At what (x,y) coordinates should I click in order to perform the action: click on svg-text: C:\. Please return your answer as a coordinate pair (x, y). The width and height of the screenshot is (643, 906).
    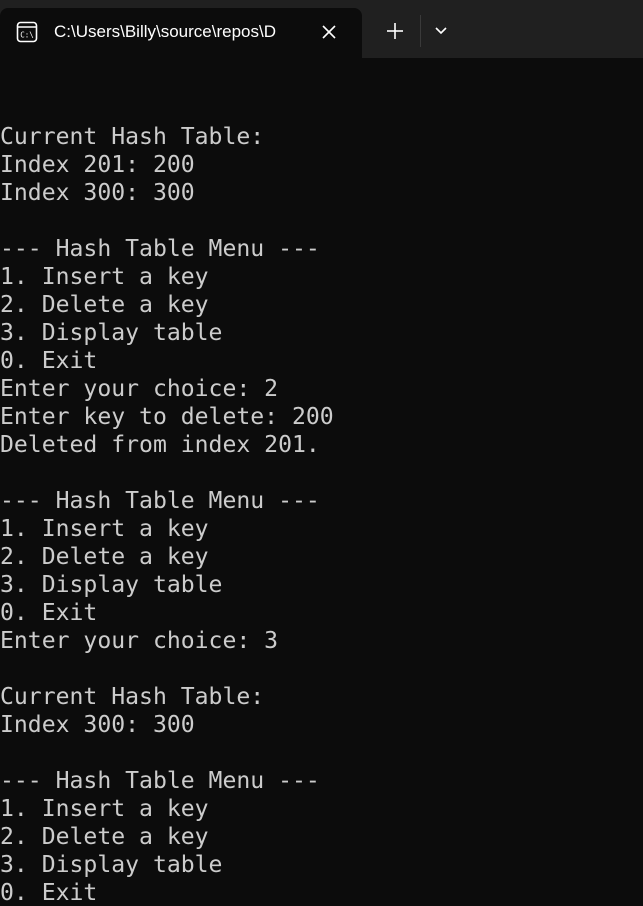
    Looking at the image, I should click on (27, 35).